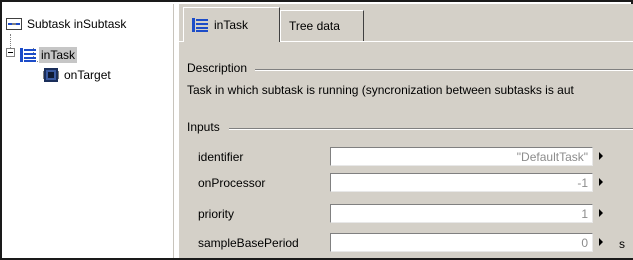 The width and height of the screenshot is (633, 260). I want to click on onprocessor-input, so click(461, 182).